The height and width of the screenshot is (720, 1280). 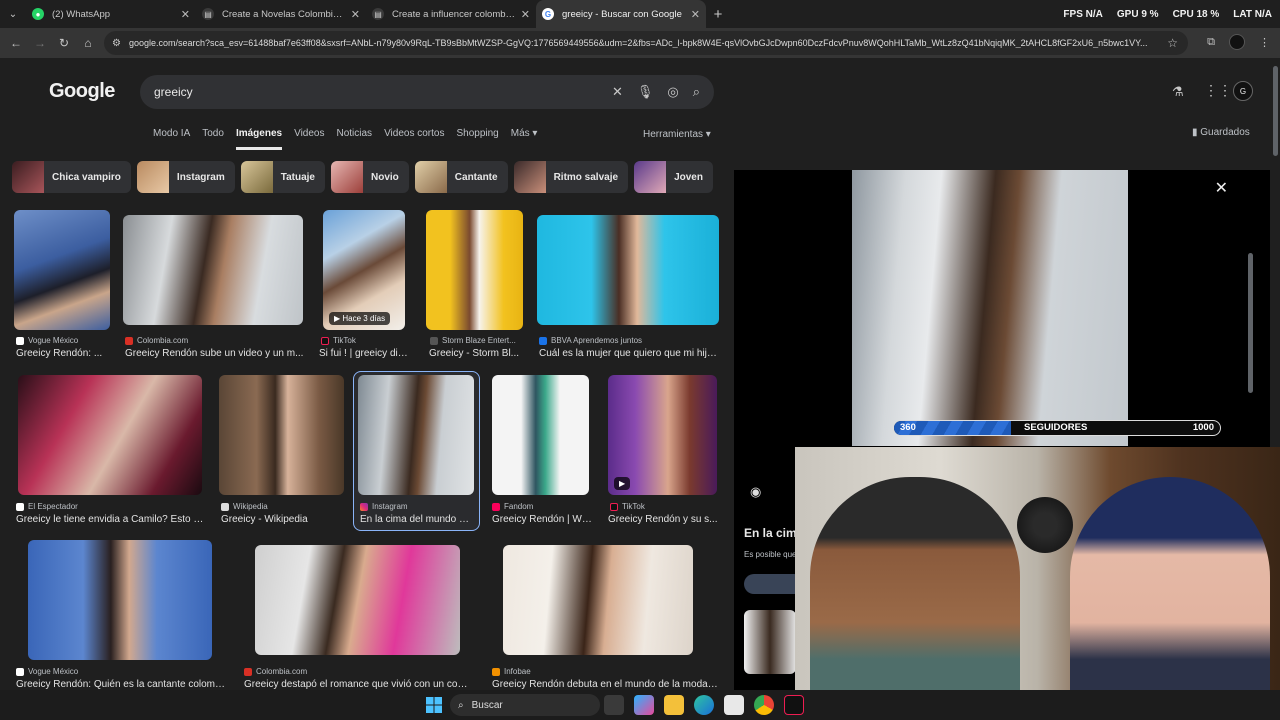 What do you see at coordinates (1264, 42) in the screenshot?
I see `menu-kebab-icon: ⋮` at bounding box center [1264, 42].